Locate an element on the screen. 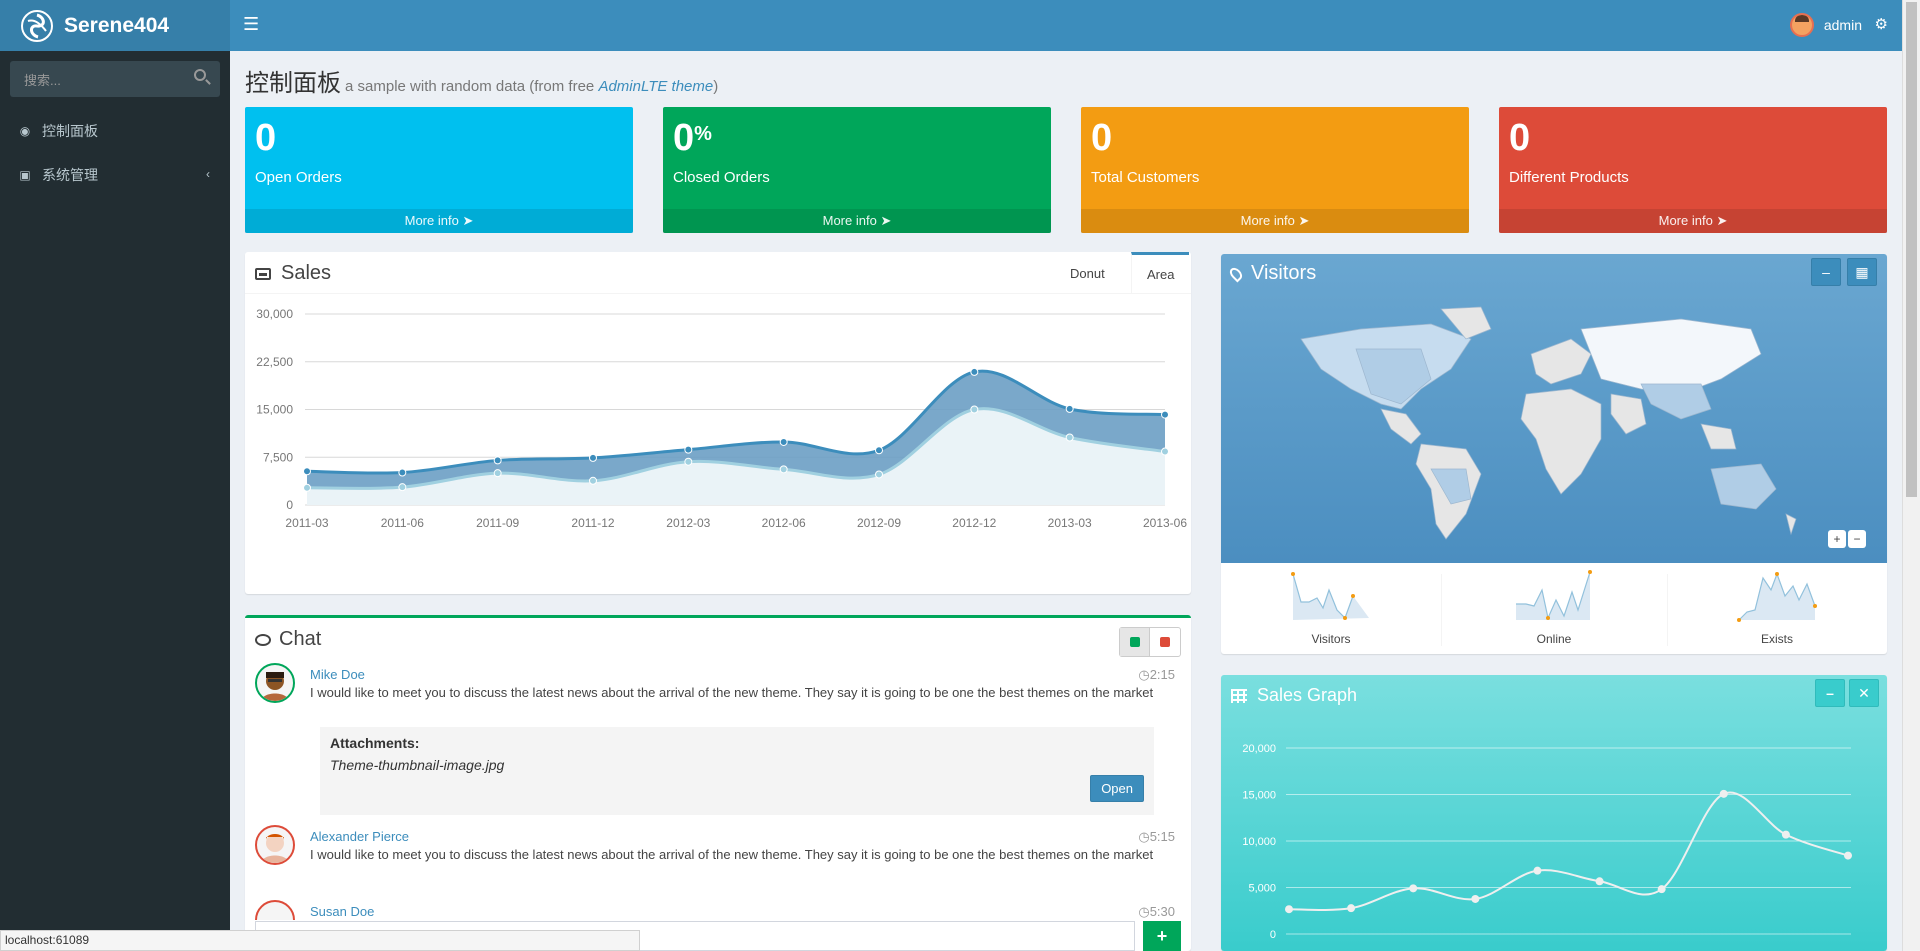 The height and width of the screenshot is (951, 1920). sales-graph-box: Sales Graph – ✕ 0 5,000 10,000 15,000 20,000 is located at coordinates (1554, 813).